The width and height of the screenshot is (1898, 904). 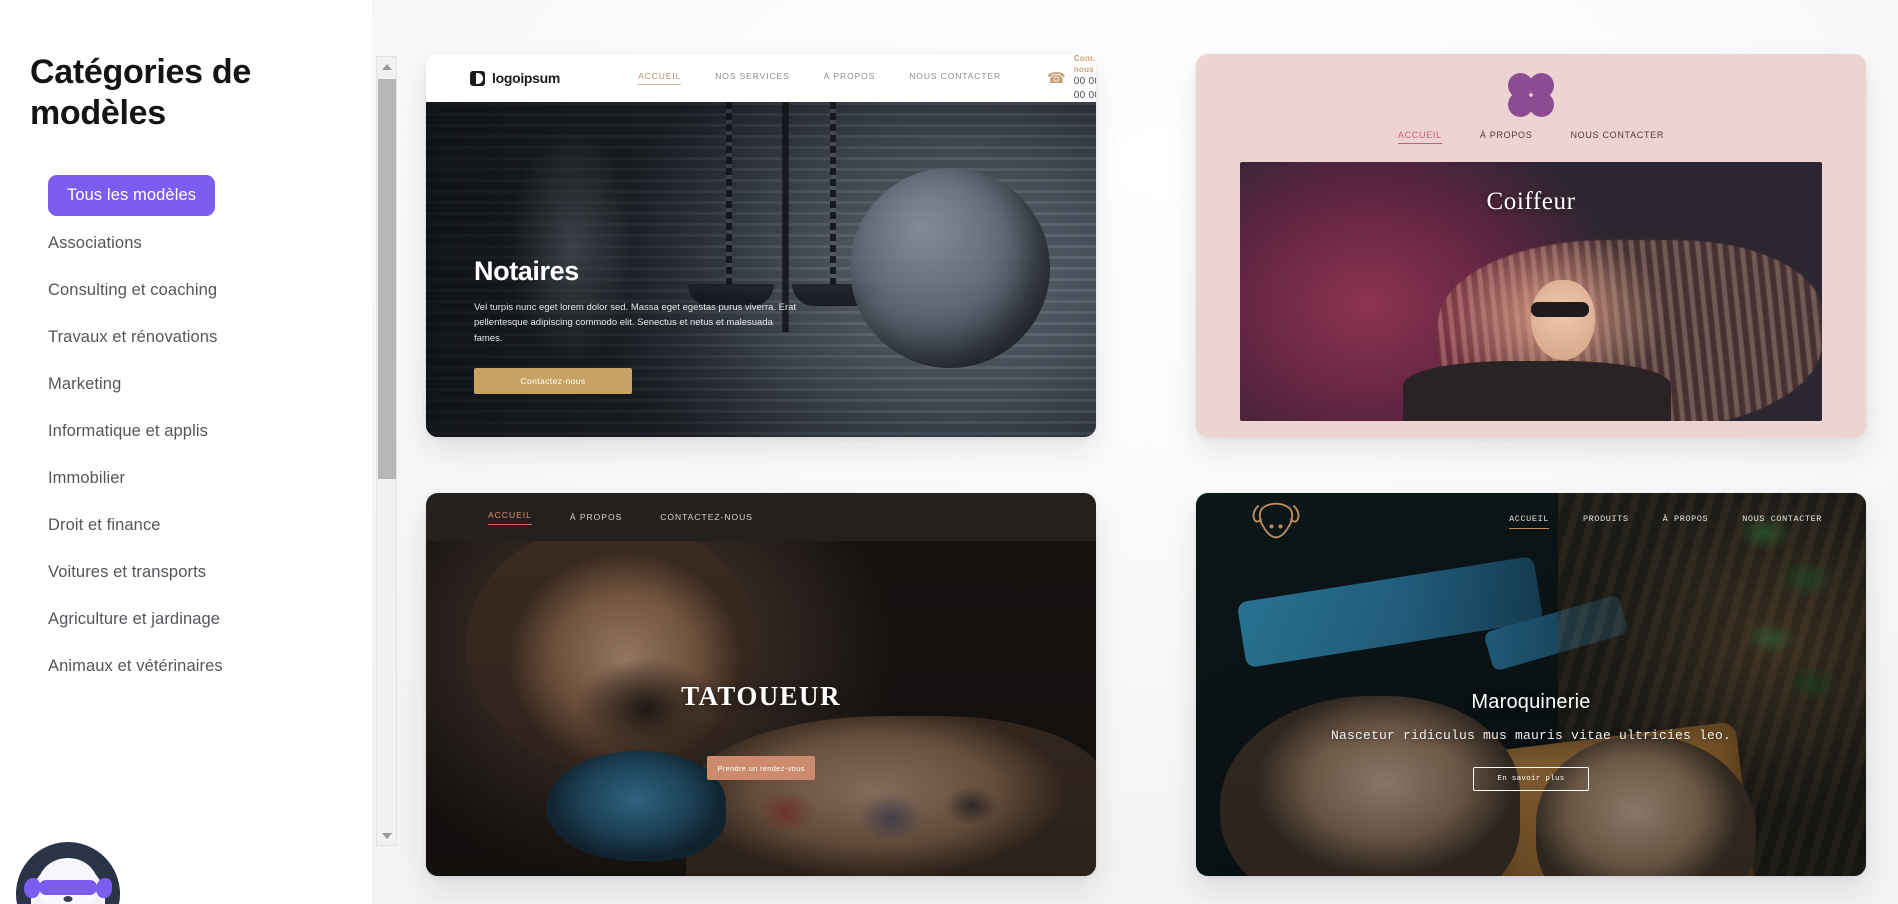 I want to click on coiffeur-nav: ACCUEIL À PROPOS NOUS CONTACTER, so click(x=1530, y=137).